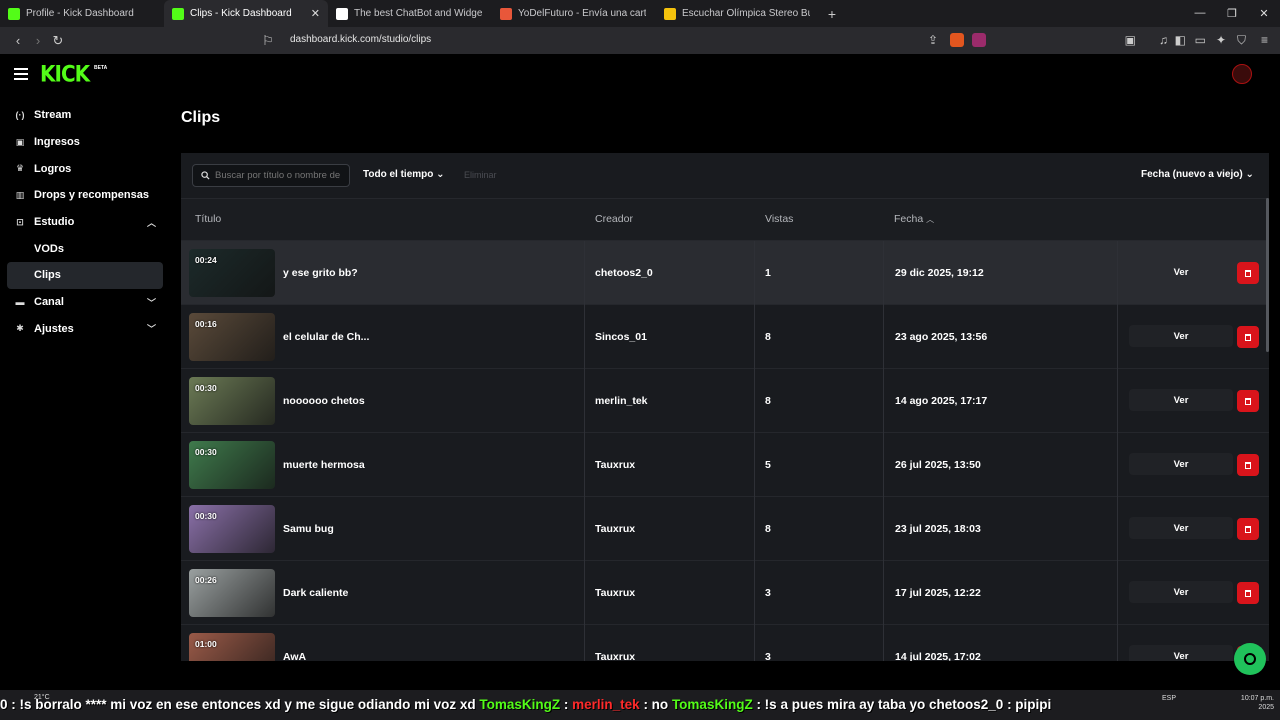  I want to click on scrollbar, so click(1267, 275).